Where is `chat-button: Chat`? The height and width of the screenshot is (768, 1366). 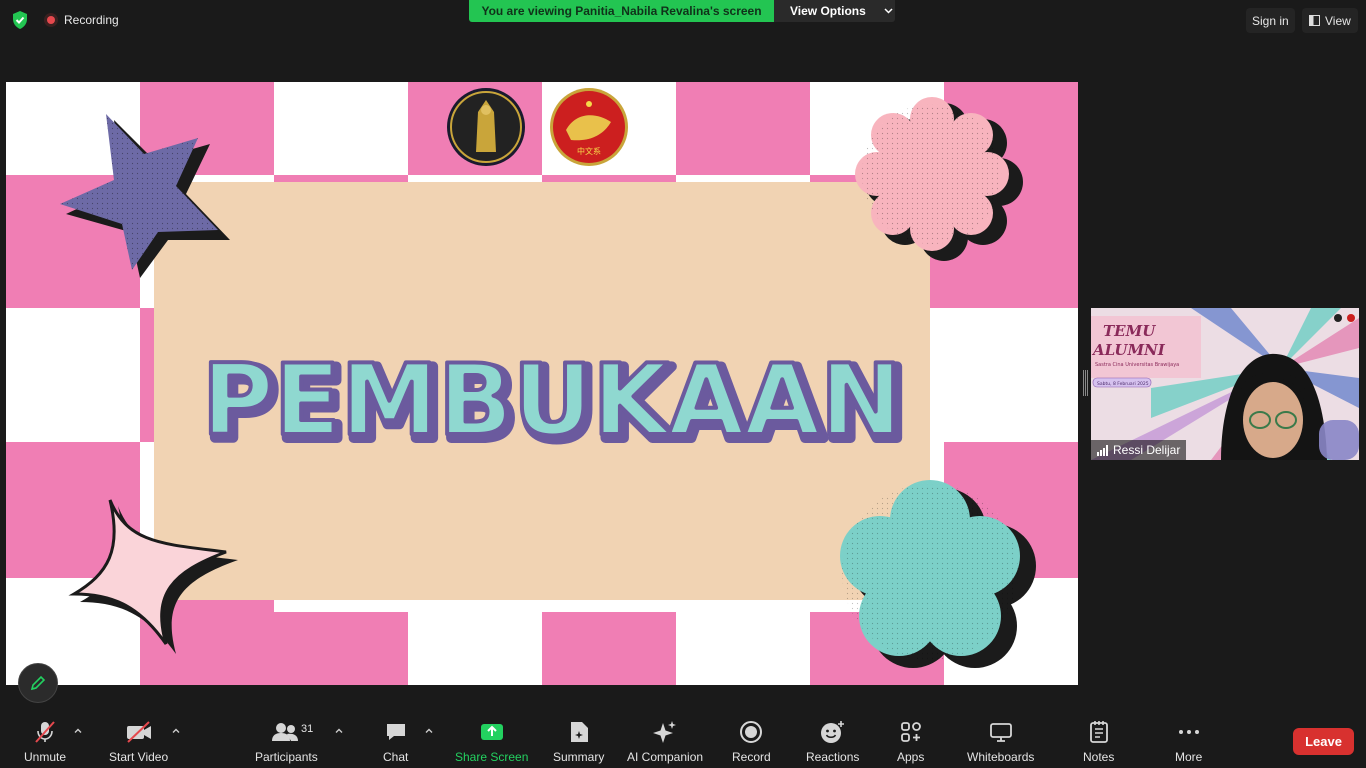
chat-button: Chat is located at coordinates (395, 742).